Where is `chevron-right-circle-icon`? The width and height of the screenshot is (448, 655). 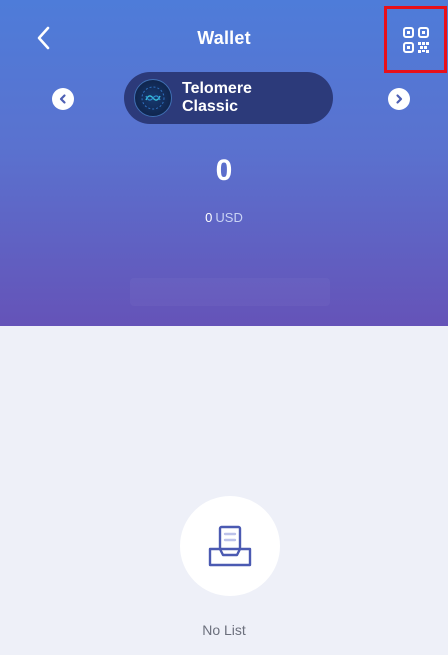
chevron-right-circle-icon is located at coordinates (399, 99).